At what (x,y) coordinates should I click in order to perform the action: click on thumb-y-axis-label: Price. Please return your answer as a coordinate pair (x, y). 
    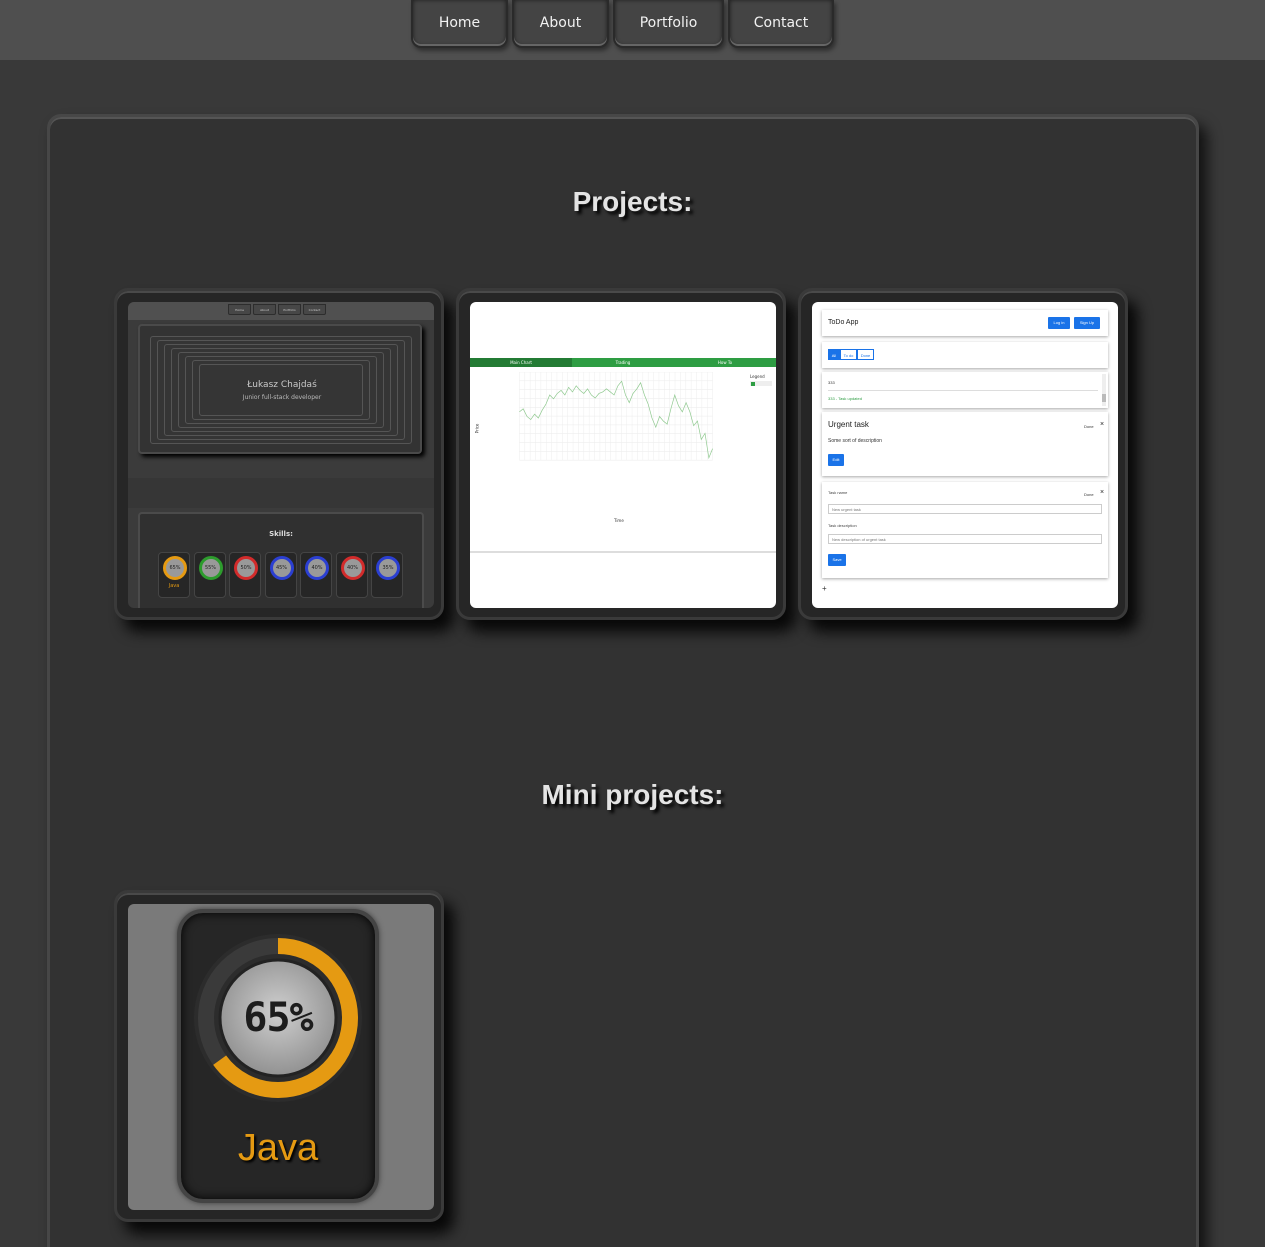
    Looking at the image, I should click on (477, 428).